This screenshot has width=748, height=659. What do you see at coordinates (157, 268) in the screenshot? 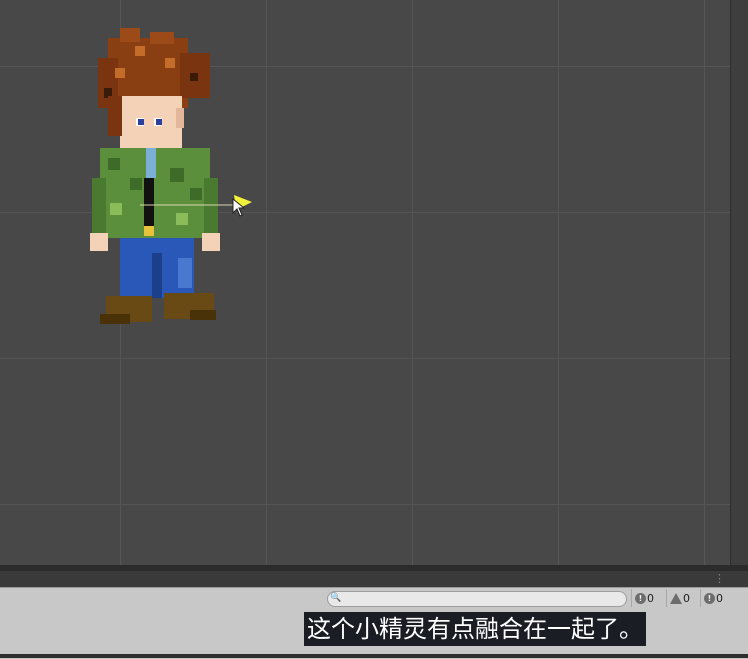
I see `sprite-jeans` at bounding box center [157, 268].